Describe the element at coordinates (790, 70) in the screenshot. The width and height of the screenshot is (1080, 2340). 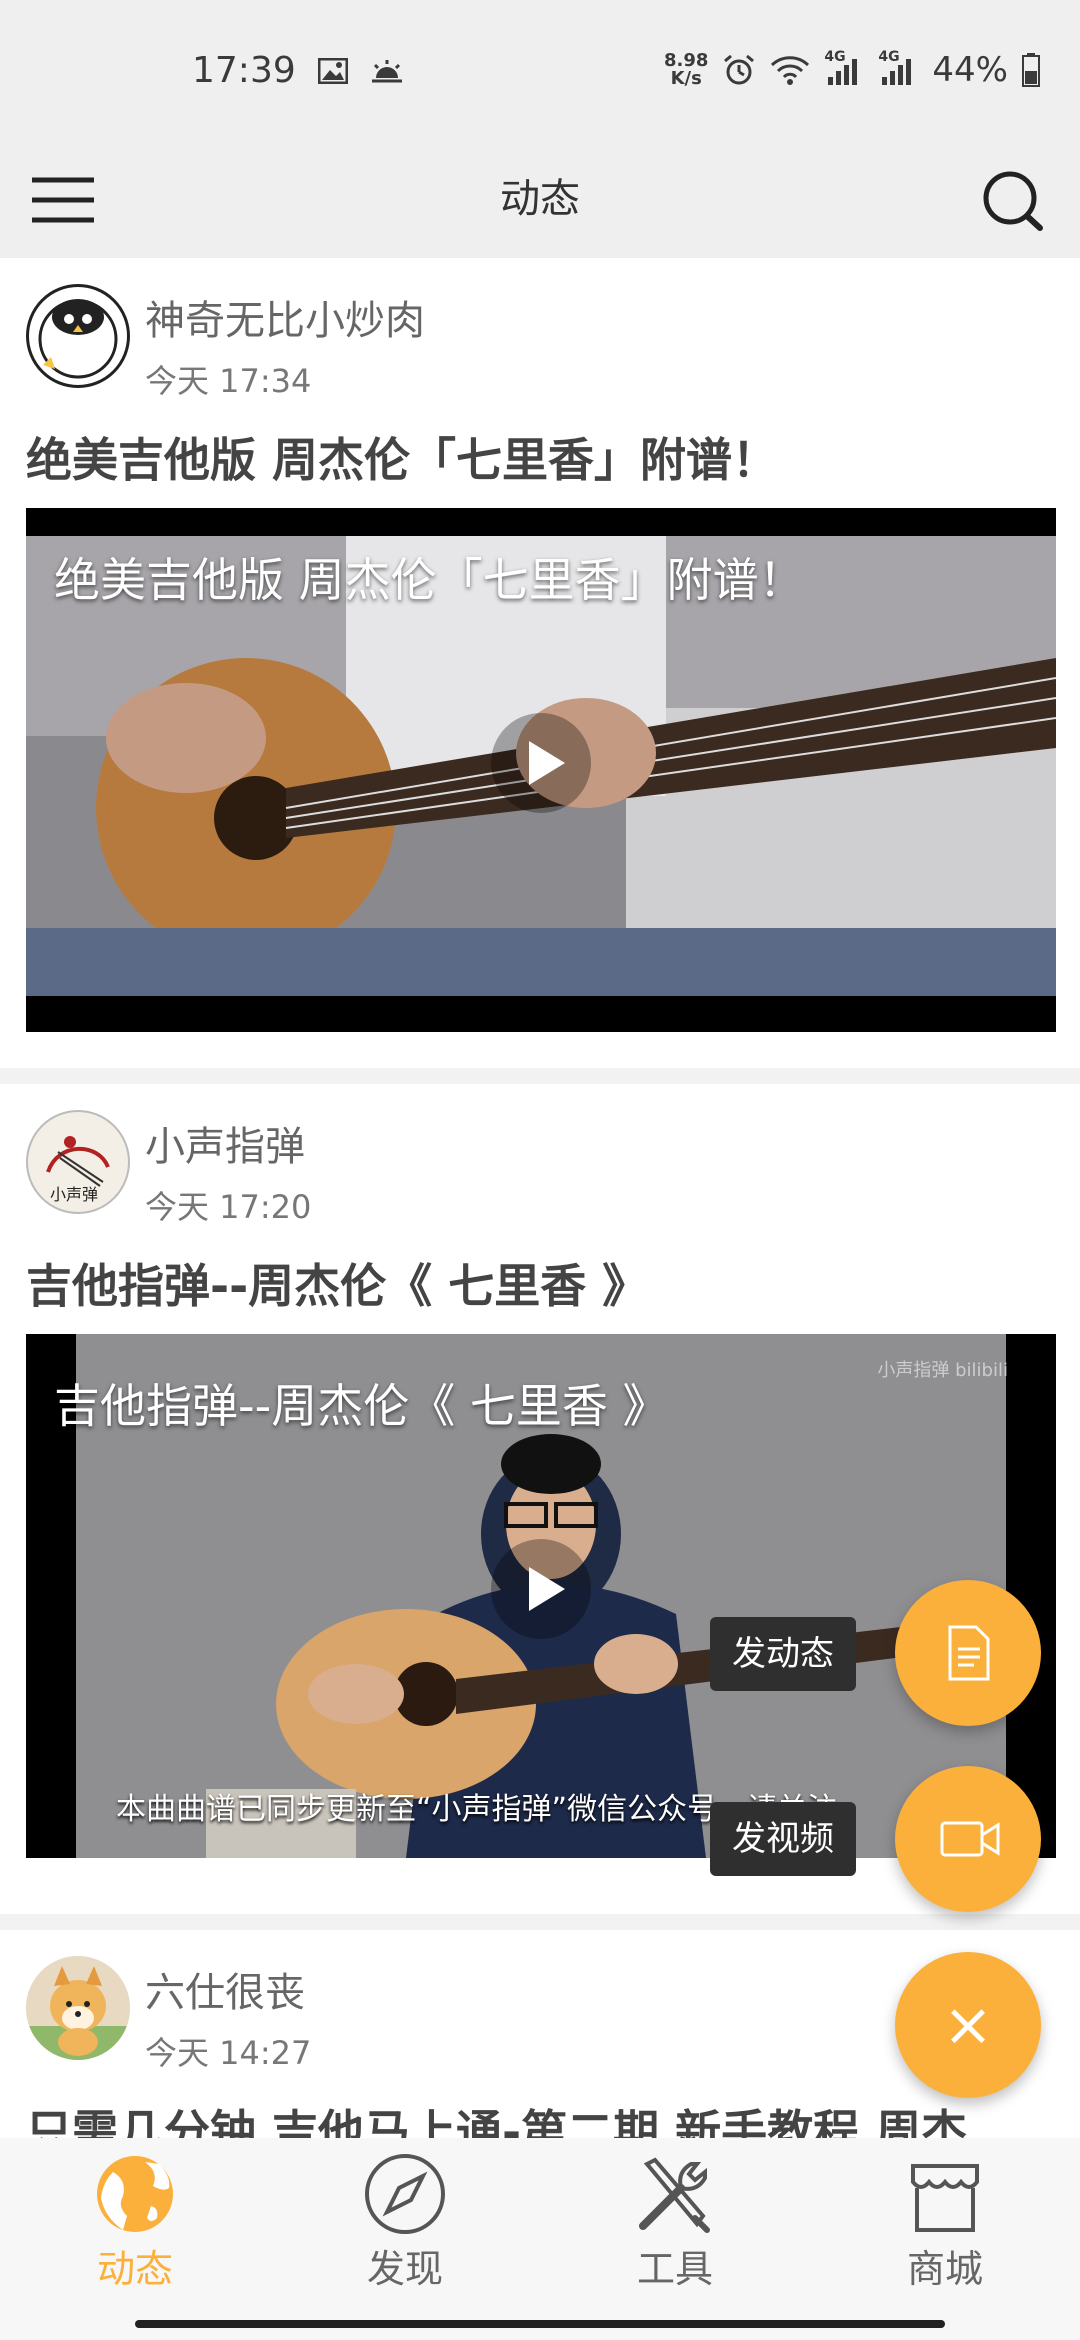
I see `wifi-icon` at that location.